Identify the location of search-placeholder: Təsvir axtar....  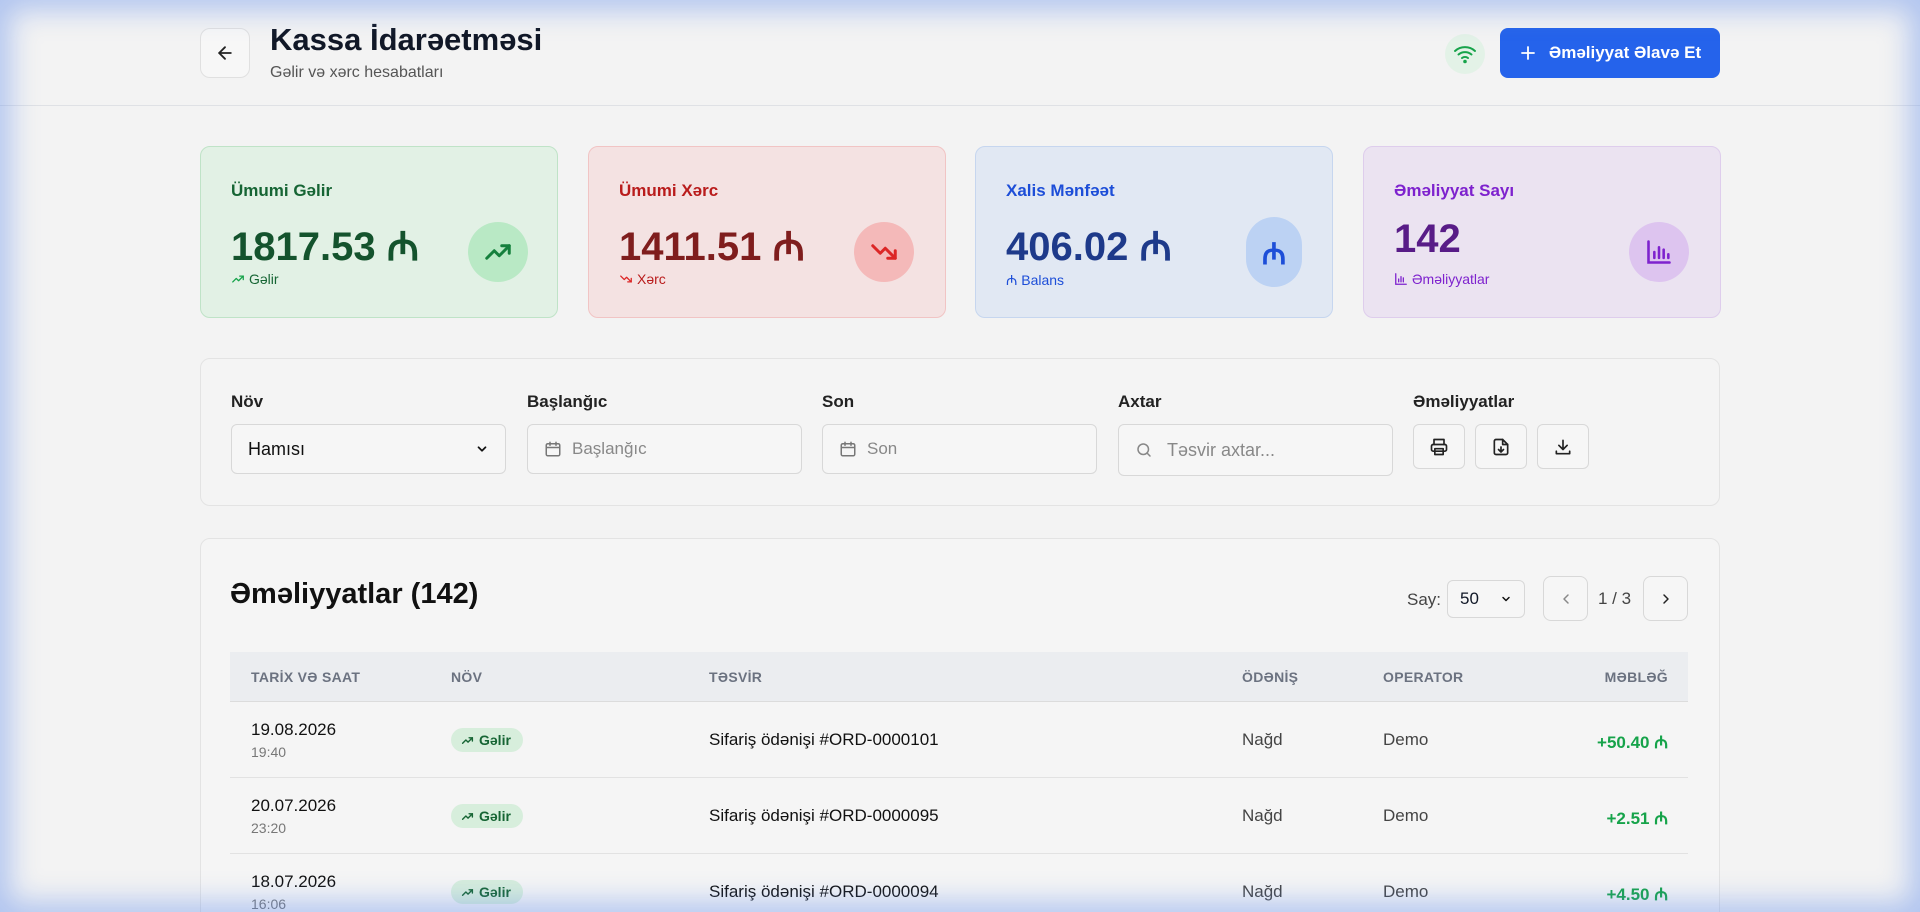
(1221, 449).